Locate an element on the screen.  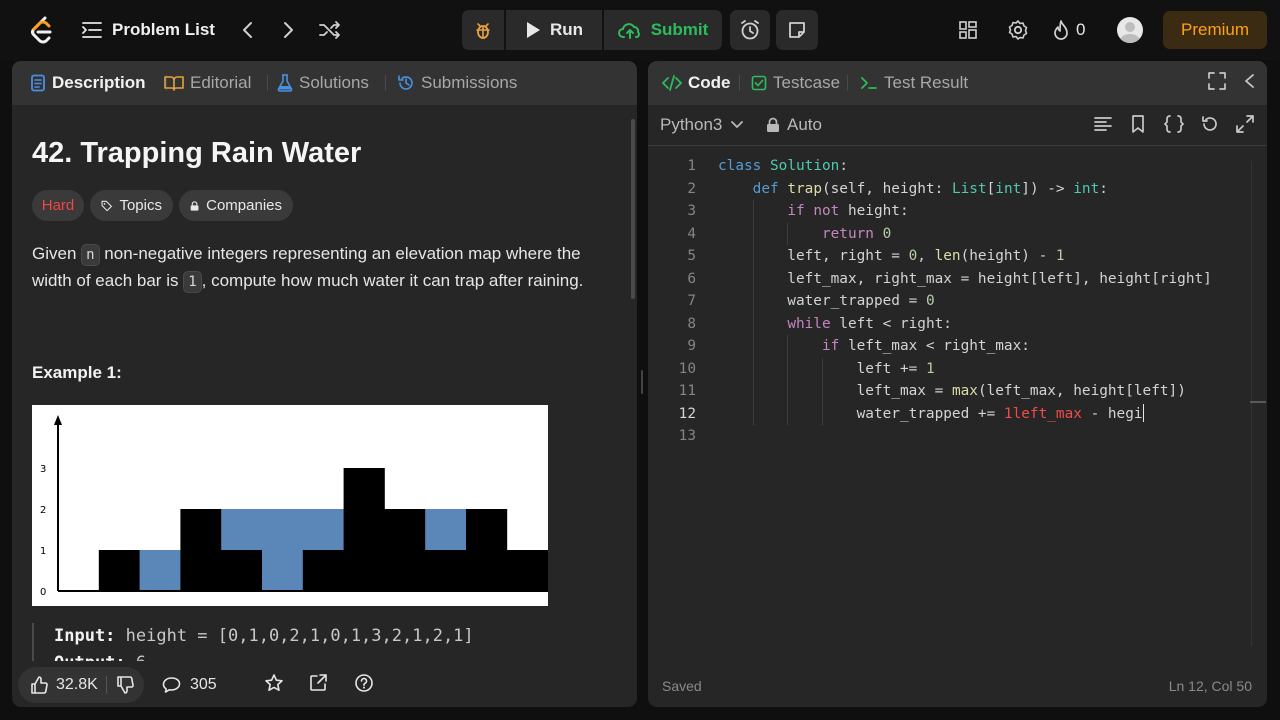
code-line: 9 if left_max < right_max: is located at coordinates (948, 346).